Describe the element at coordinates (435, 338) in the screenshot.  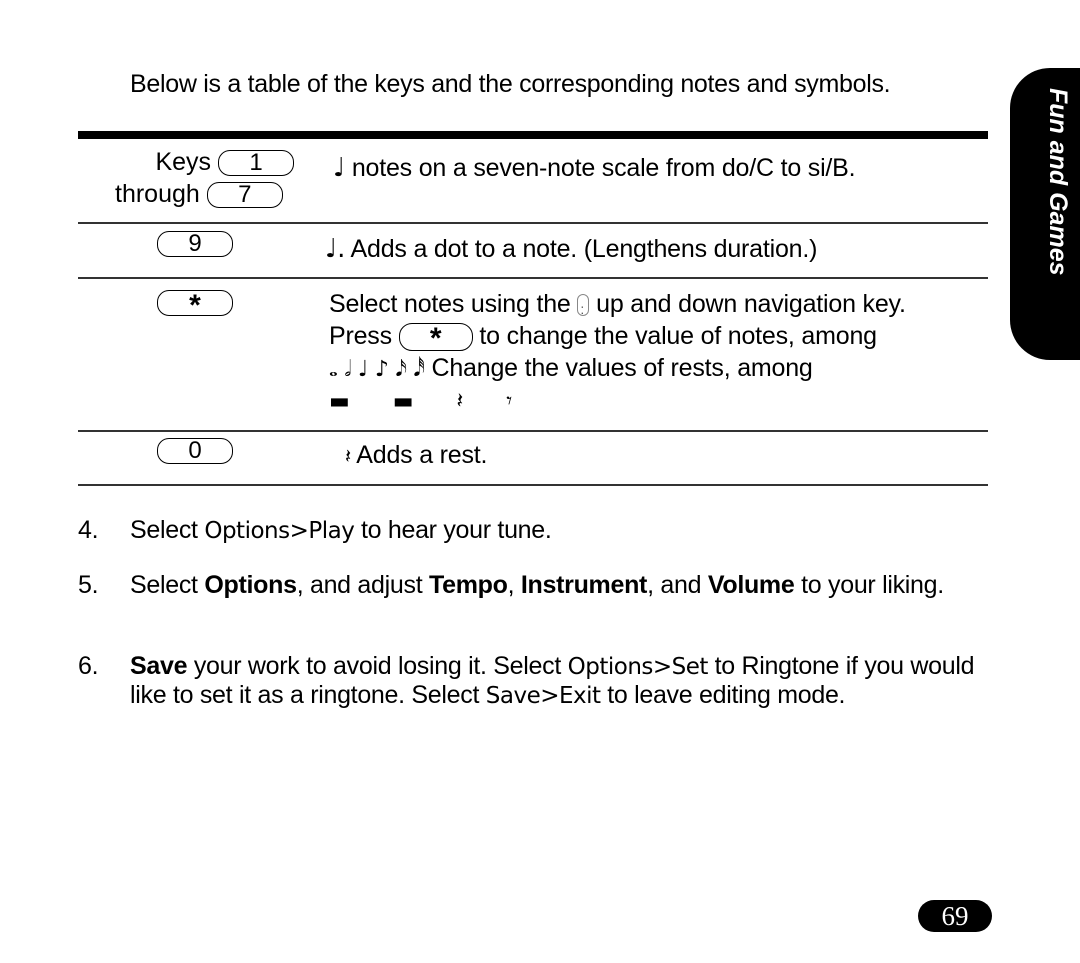
I see `key-star-inline: *` at that location.